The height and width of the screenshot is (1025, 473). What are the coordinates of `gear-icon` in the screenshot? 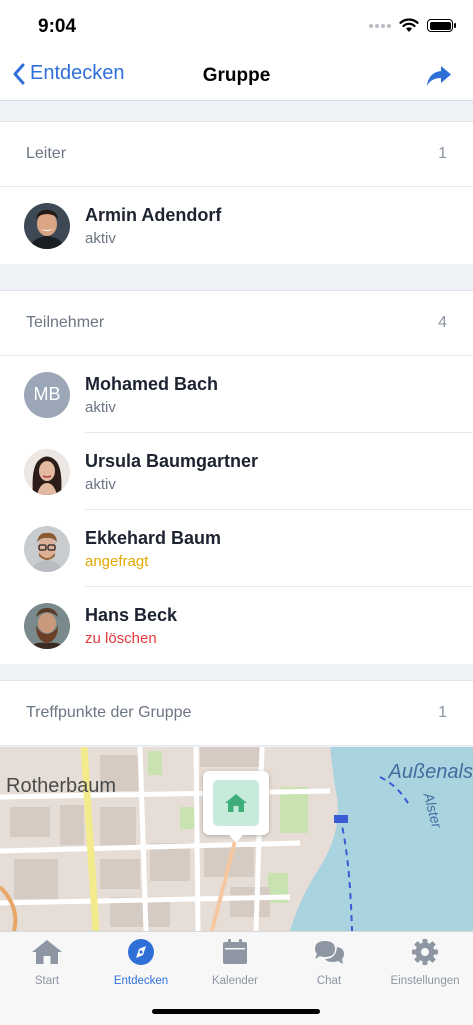 It's located at (425, 952).